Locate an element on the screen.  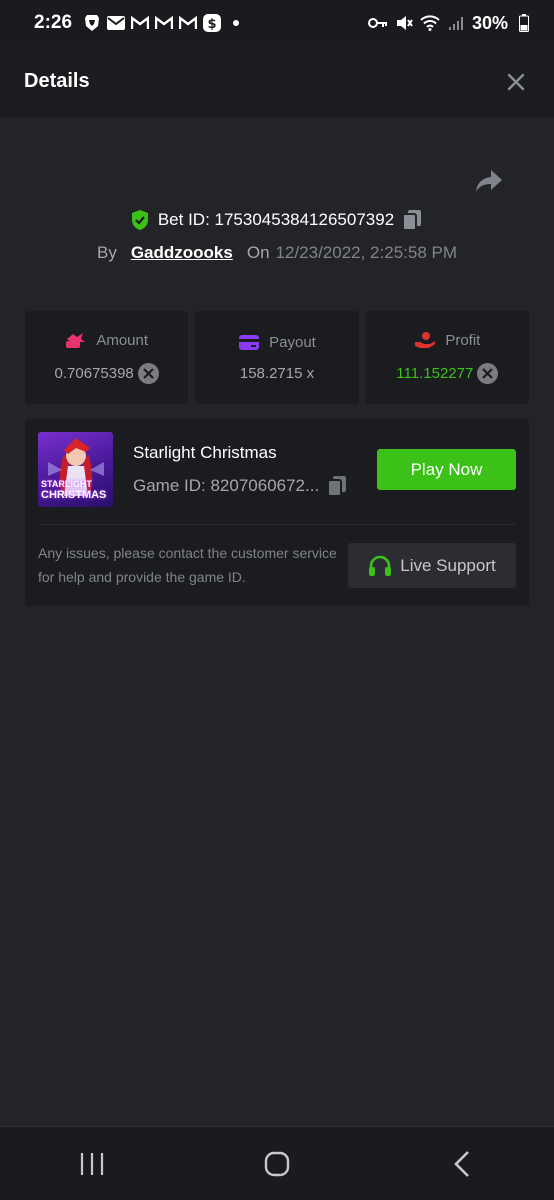
recent-apps-button is located at coordinates (92, 1164).